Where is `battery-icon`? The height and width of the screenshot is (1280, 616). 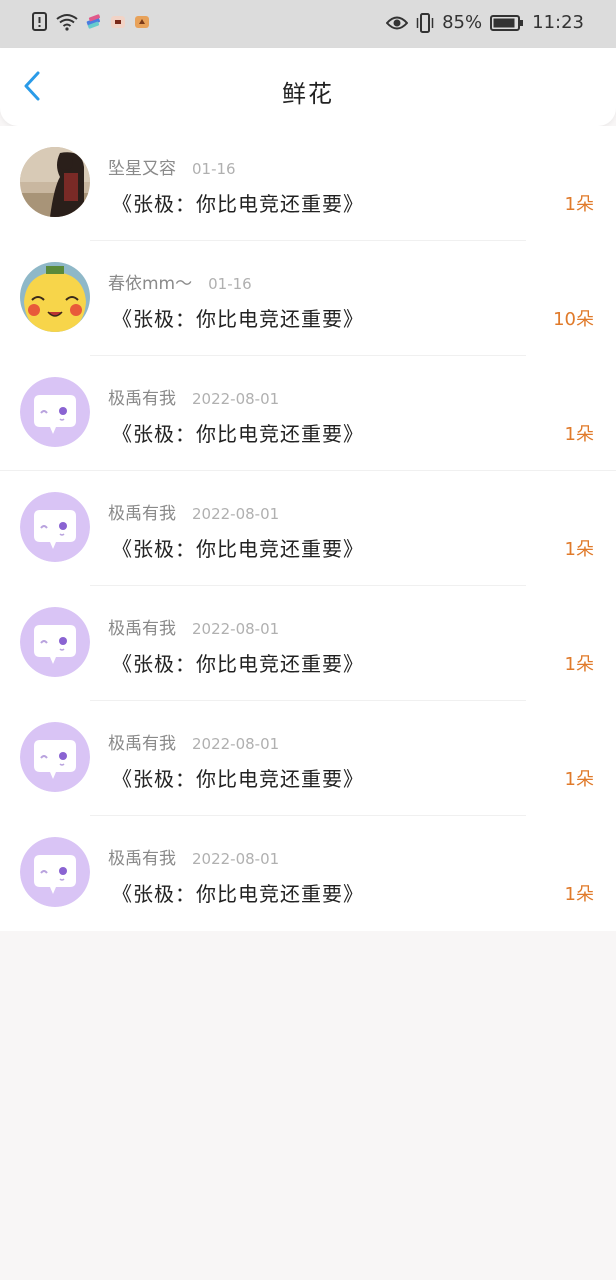
battery-icon is located at coordinates (507, 22).